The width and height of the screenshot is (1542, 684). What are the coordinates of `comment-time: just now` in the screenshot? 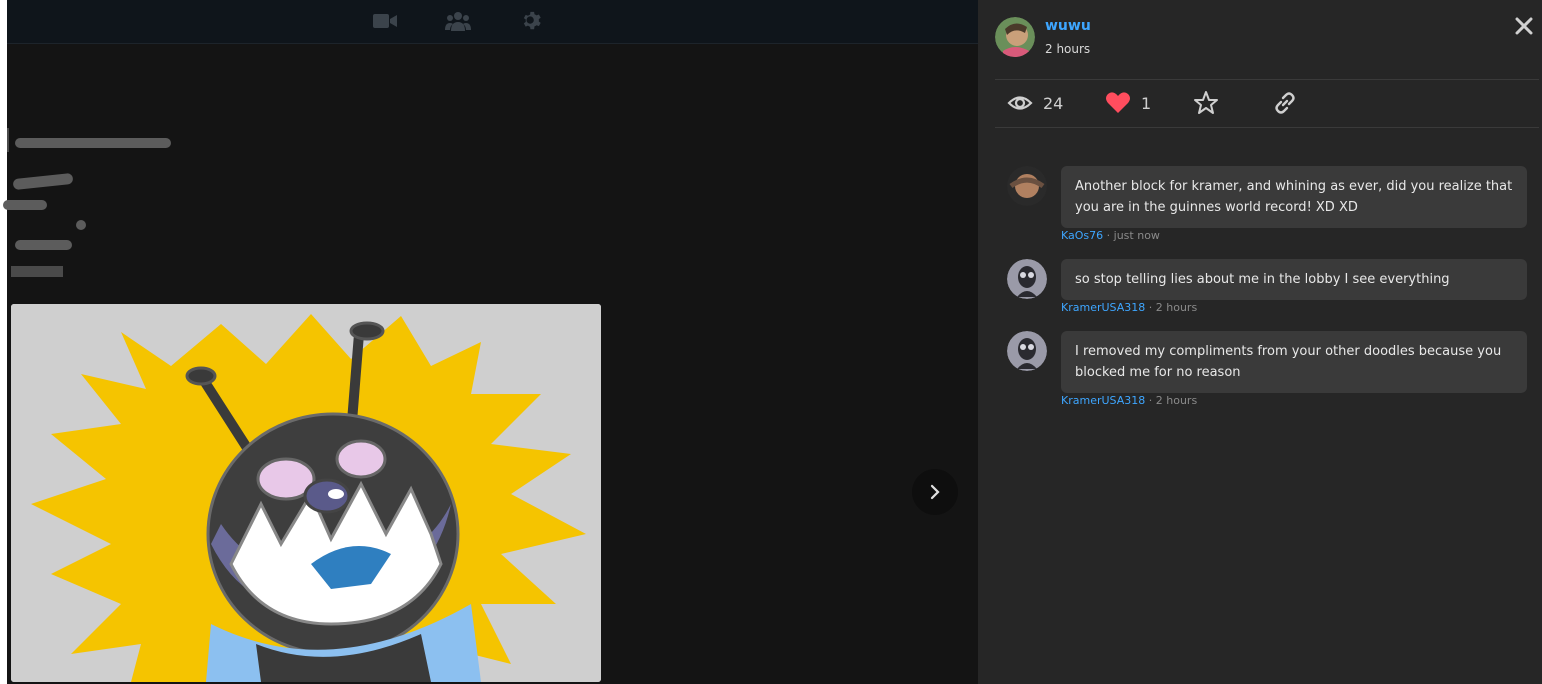 It's located at (1136, 235).